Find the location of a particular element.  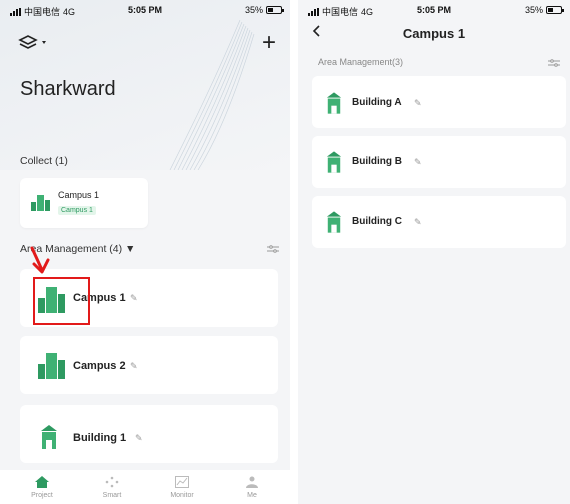

tab-smart: Smart is located at coordinates (112, 487).